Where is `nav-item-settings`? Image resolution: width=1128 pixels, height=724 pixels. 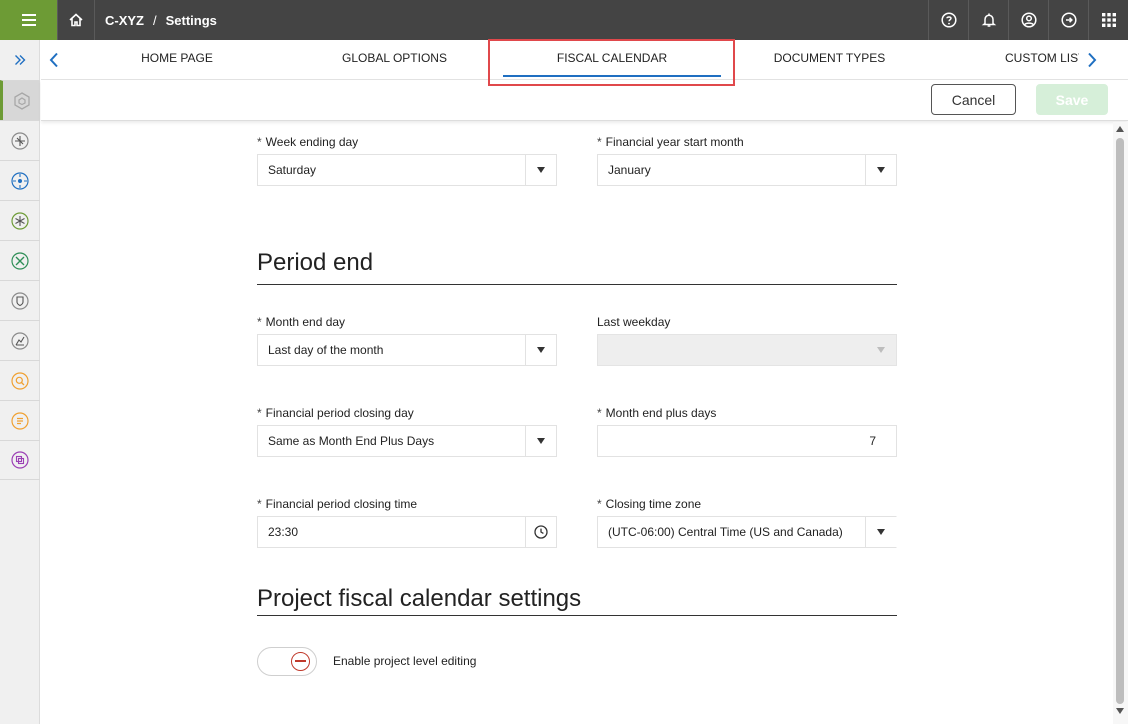
nav-item-settings is located at coordinates (20, 100).